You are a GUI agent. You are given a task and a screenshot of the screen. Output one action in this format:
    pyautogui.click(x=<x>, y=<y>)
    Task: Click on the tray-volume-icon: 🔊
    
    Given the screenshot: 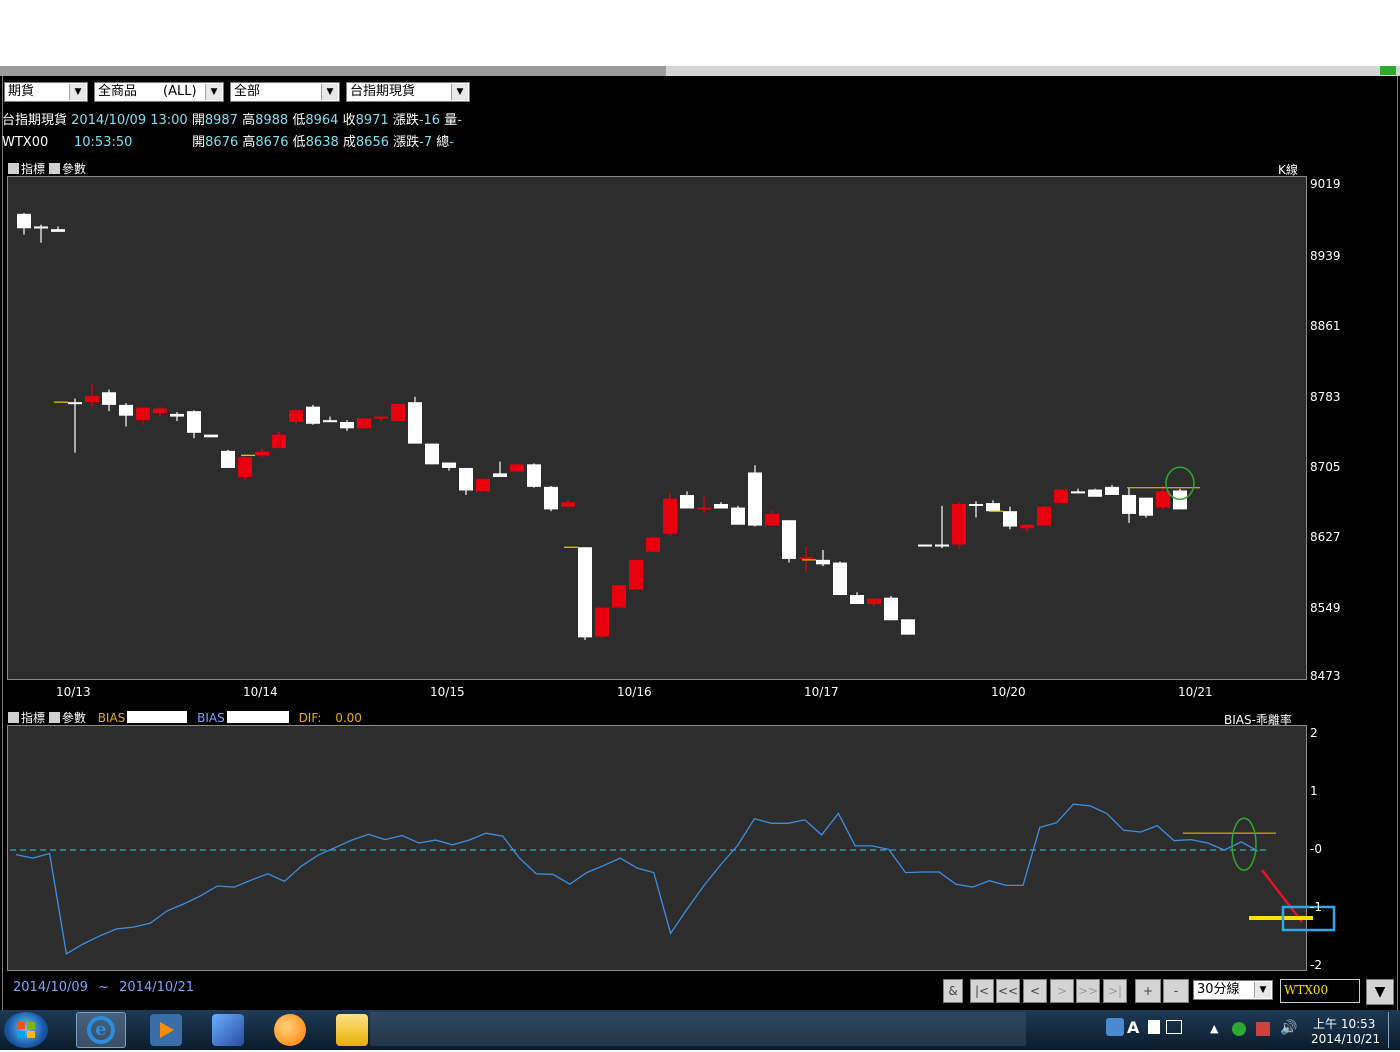 What is the action you would take?
    pyautogui.click(x=1288, y=1028)
    